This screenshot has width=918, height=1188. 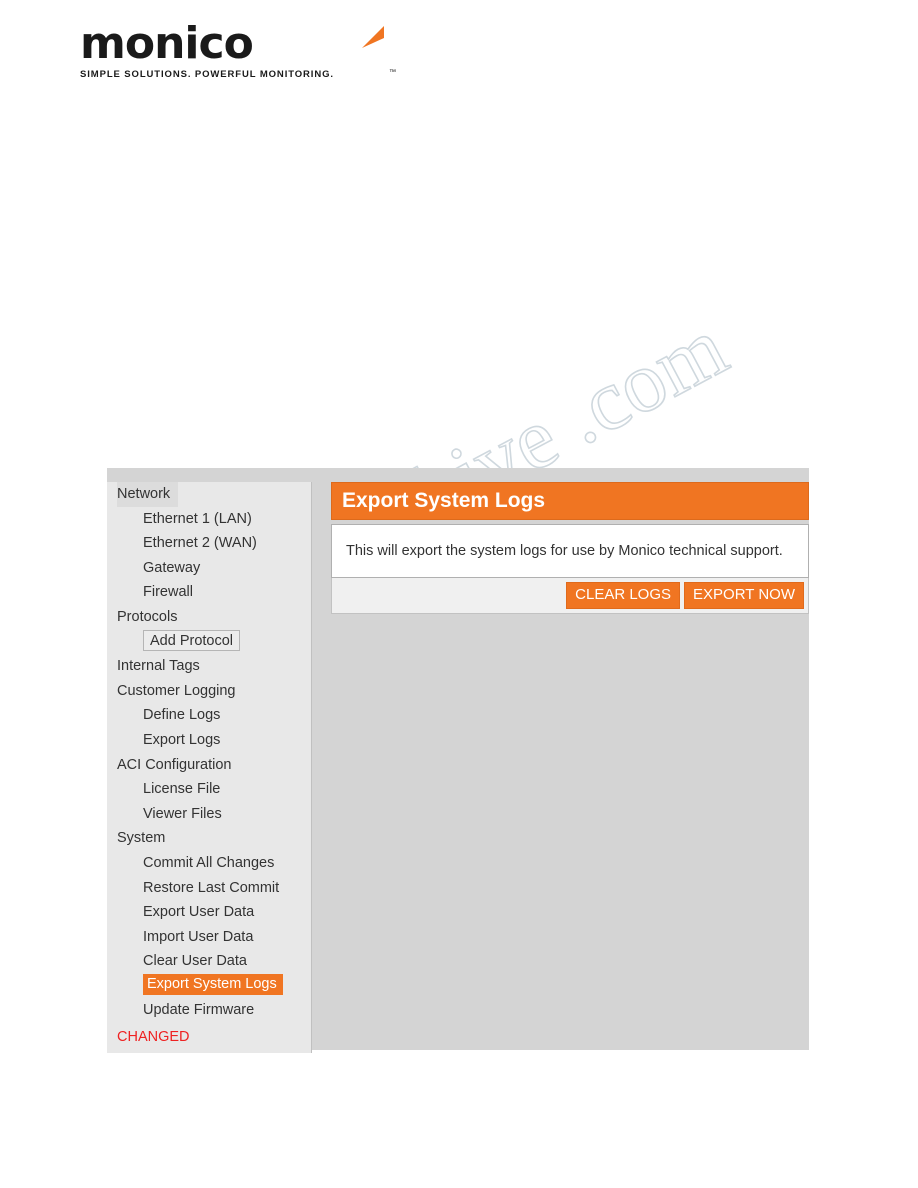 What do you see at coordinates (209, 715) in the screenshot?
I see `sidebar-item-define-logs: Define Logs` at bounding box center [209, 715].